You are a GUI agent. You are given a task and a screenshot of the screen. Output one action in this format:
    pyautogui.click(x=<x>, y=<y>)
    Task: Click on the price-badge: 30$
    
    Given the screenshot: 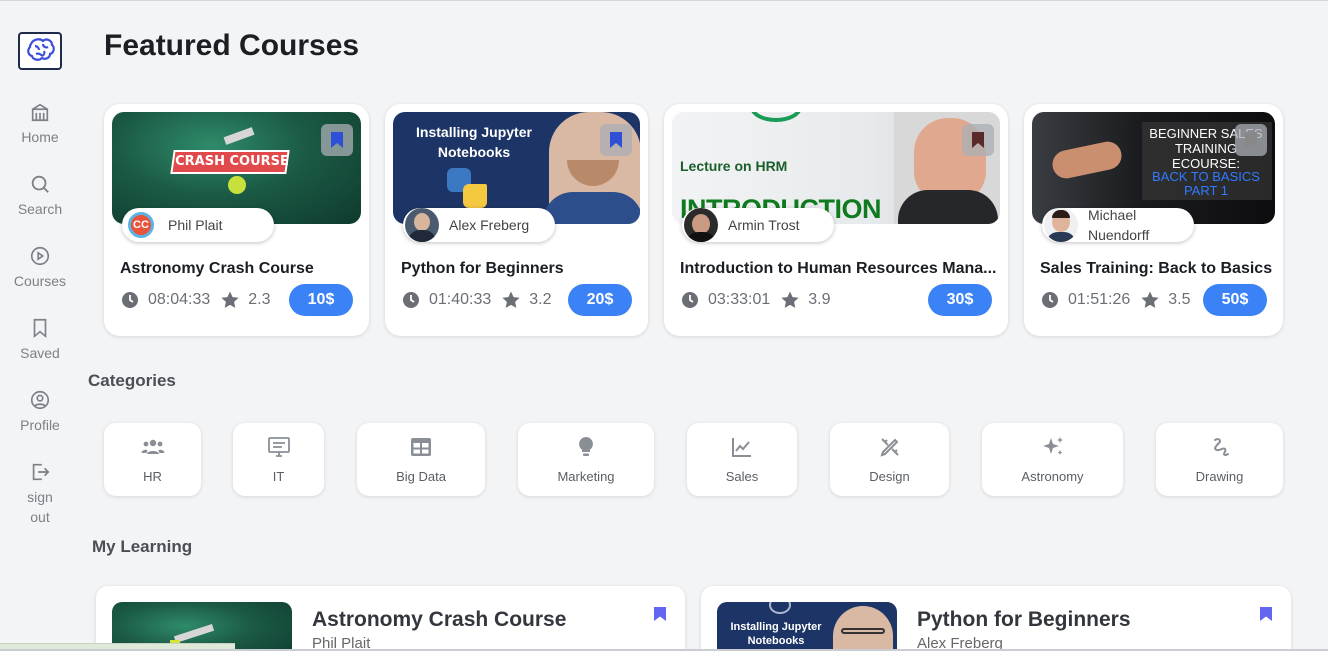 What is the action you would take?
    pyautogui.click(x=960, y=300)
    